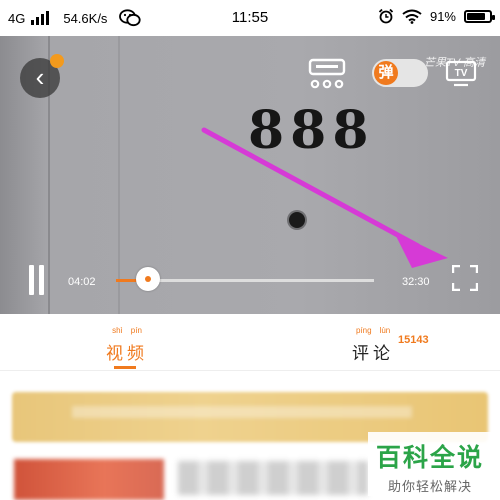 This screenshot has height=500, width=500. I want to click on site-watermark-main: 百科全说, so click(429, 458).